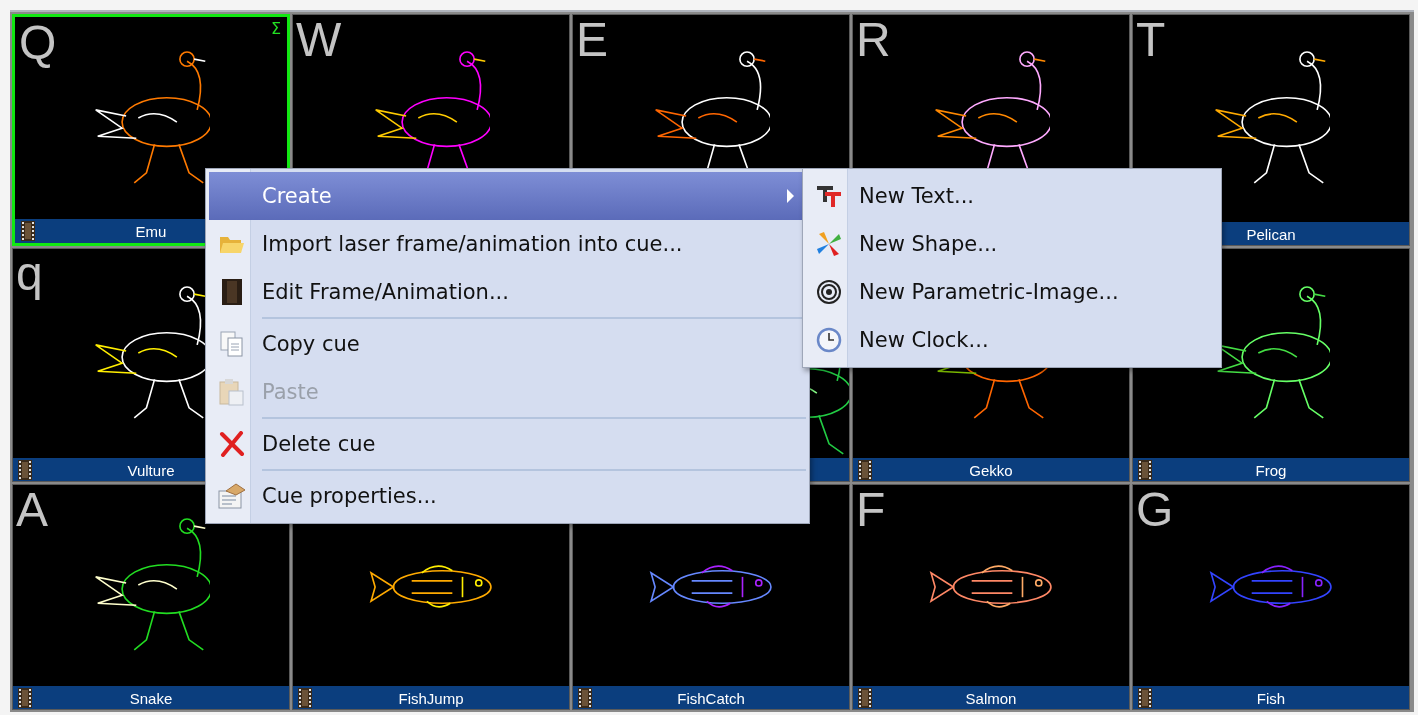 The width and height of the screenshot is (1418, 715). What do you see at coordinates (151, 698) in the screenshot?
I see `cue-name: Snake` at bounding box center [151, 698].